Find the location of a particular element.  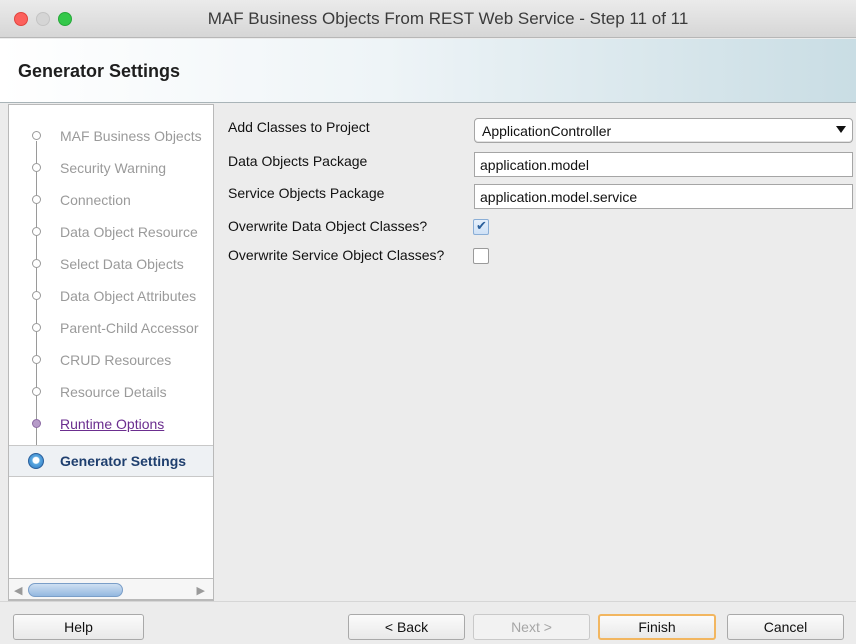

step-link-label: Runtime Options is located at coordinates (112, 424).